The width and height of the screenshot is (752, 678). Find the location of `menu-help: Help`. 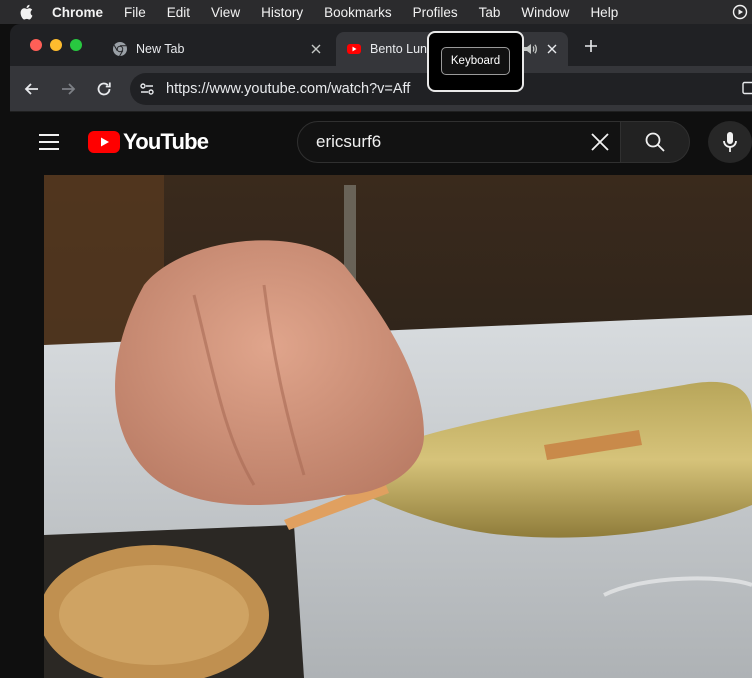

menu-help: Help is located at coordinates (604, 12).